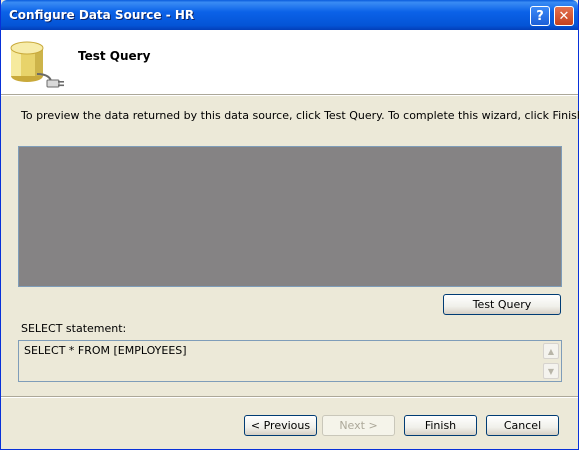 This screenshot has height=450, width=579. What do you see at coordinates (74, 328) in the screenshot?
I see `select-statement-label: SELECT statement:` at bounding box center [74, 328].